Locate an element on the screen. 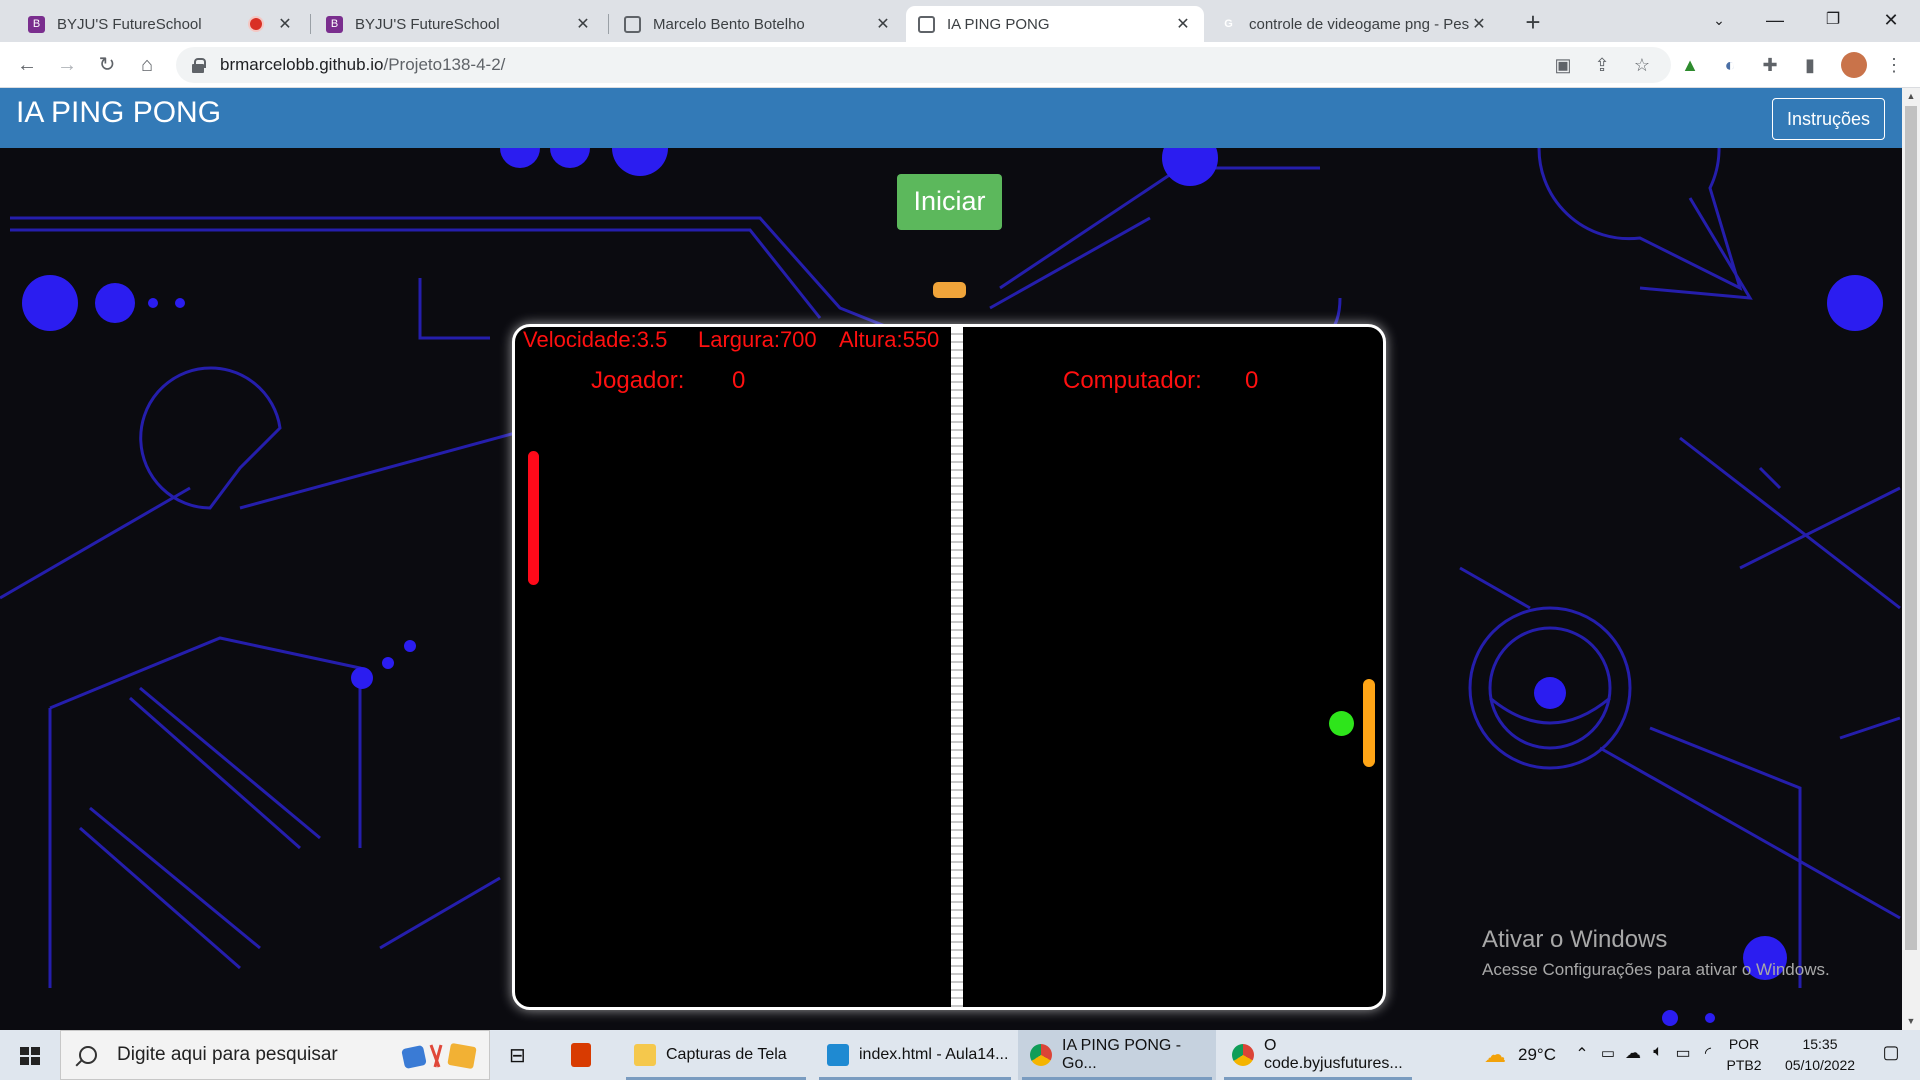 The width and height of the screenshot is (1920, 1080). activation-title: Ativar o Windows is located at coordinates (1575, 939).